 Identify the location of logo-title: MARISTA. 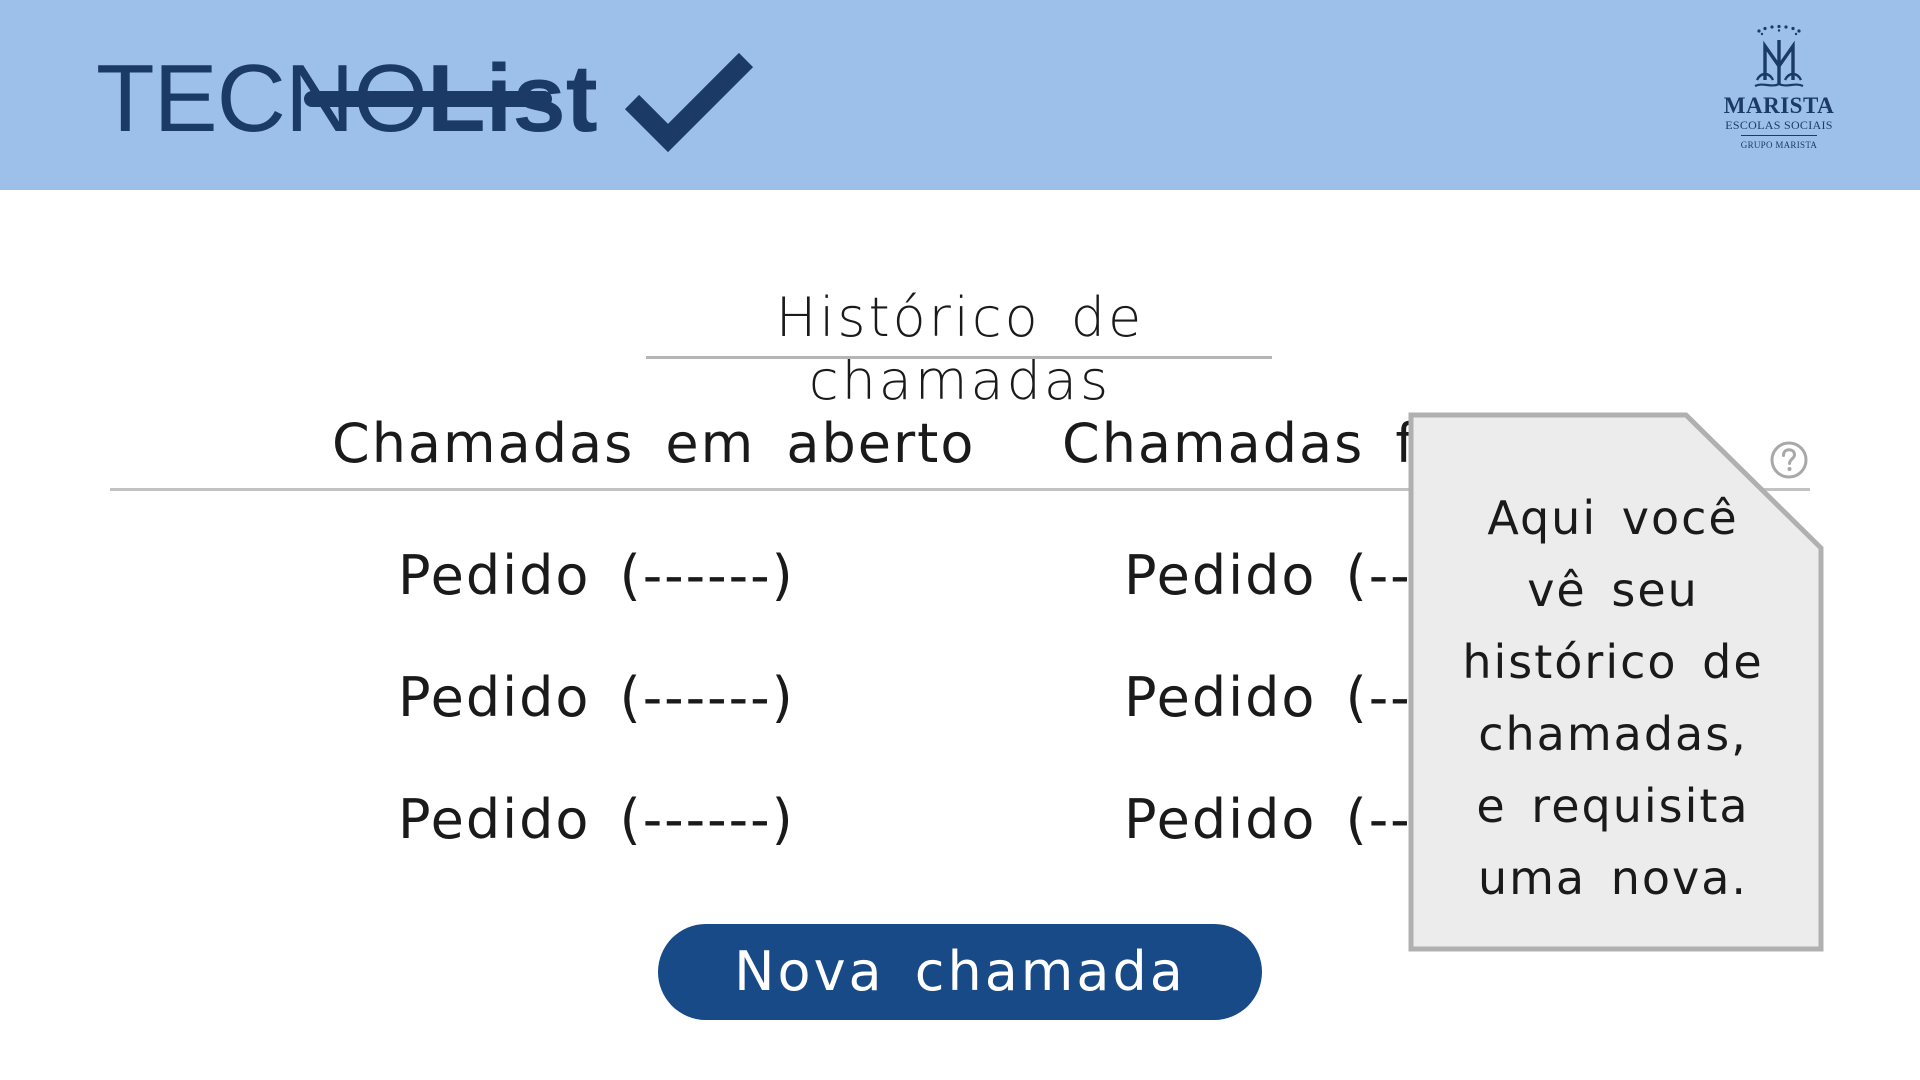
(1779, 105).